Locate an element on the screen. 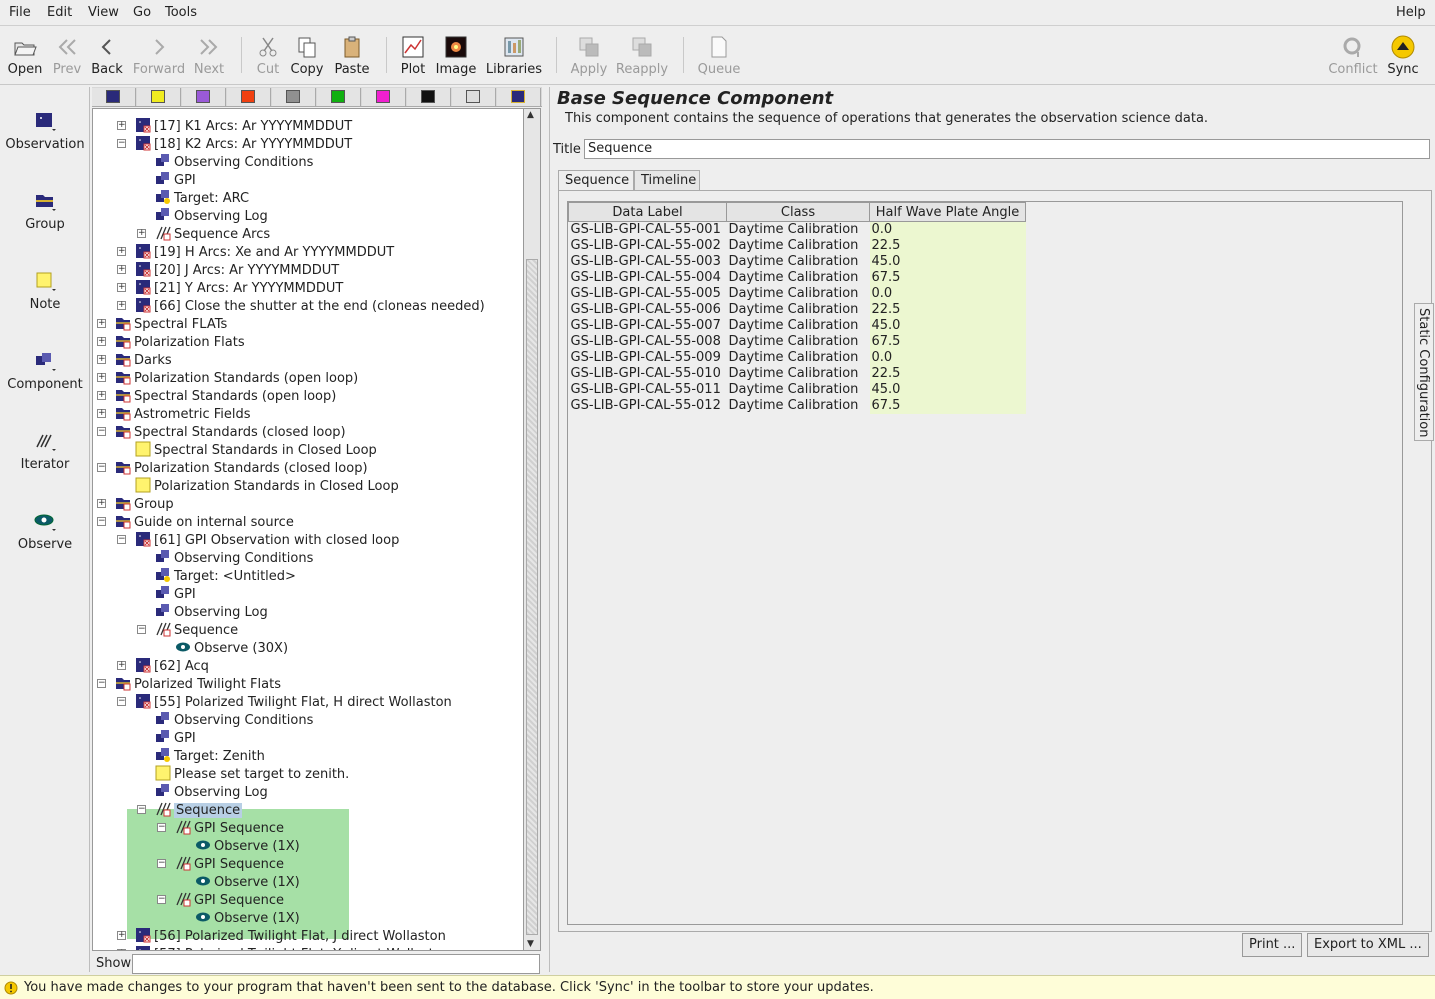 This screenshot has width=1435, height=999. tree-node: Please set target to zenith. is located at coordinates (252, 774).